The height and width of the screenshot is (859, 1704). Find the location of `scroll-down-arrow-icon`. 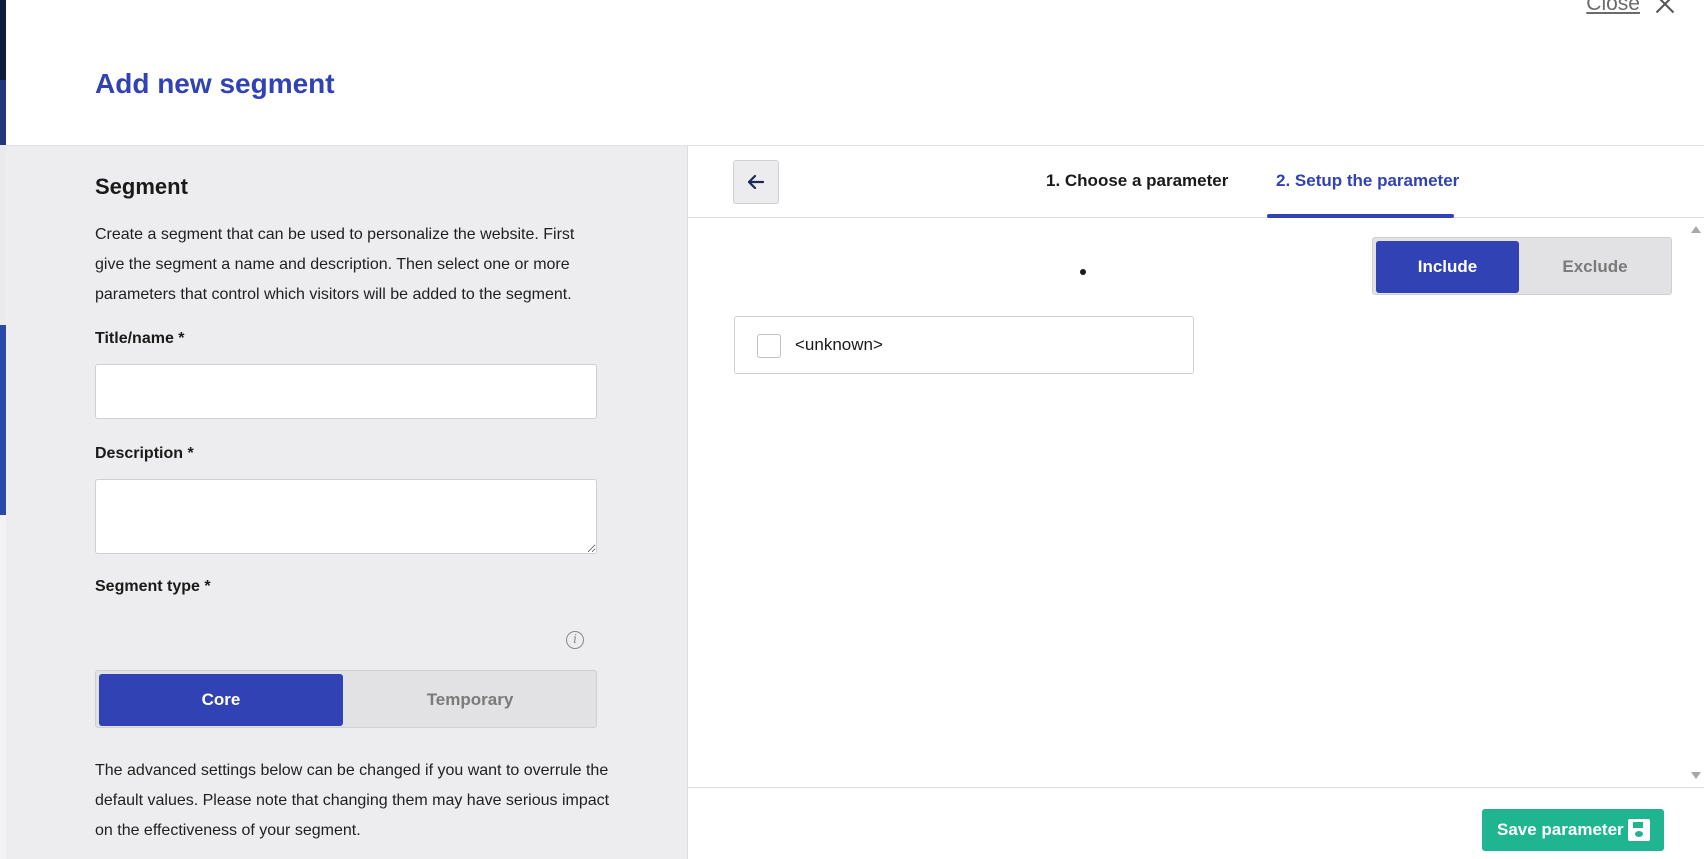

scroll-down-arrow-icon is located at coordinates (1696, 775).